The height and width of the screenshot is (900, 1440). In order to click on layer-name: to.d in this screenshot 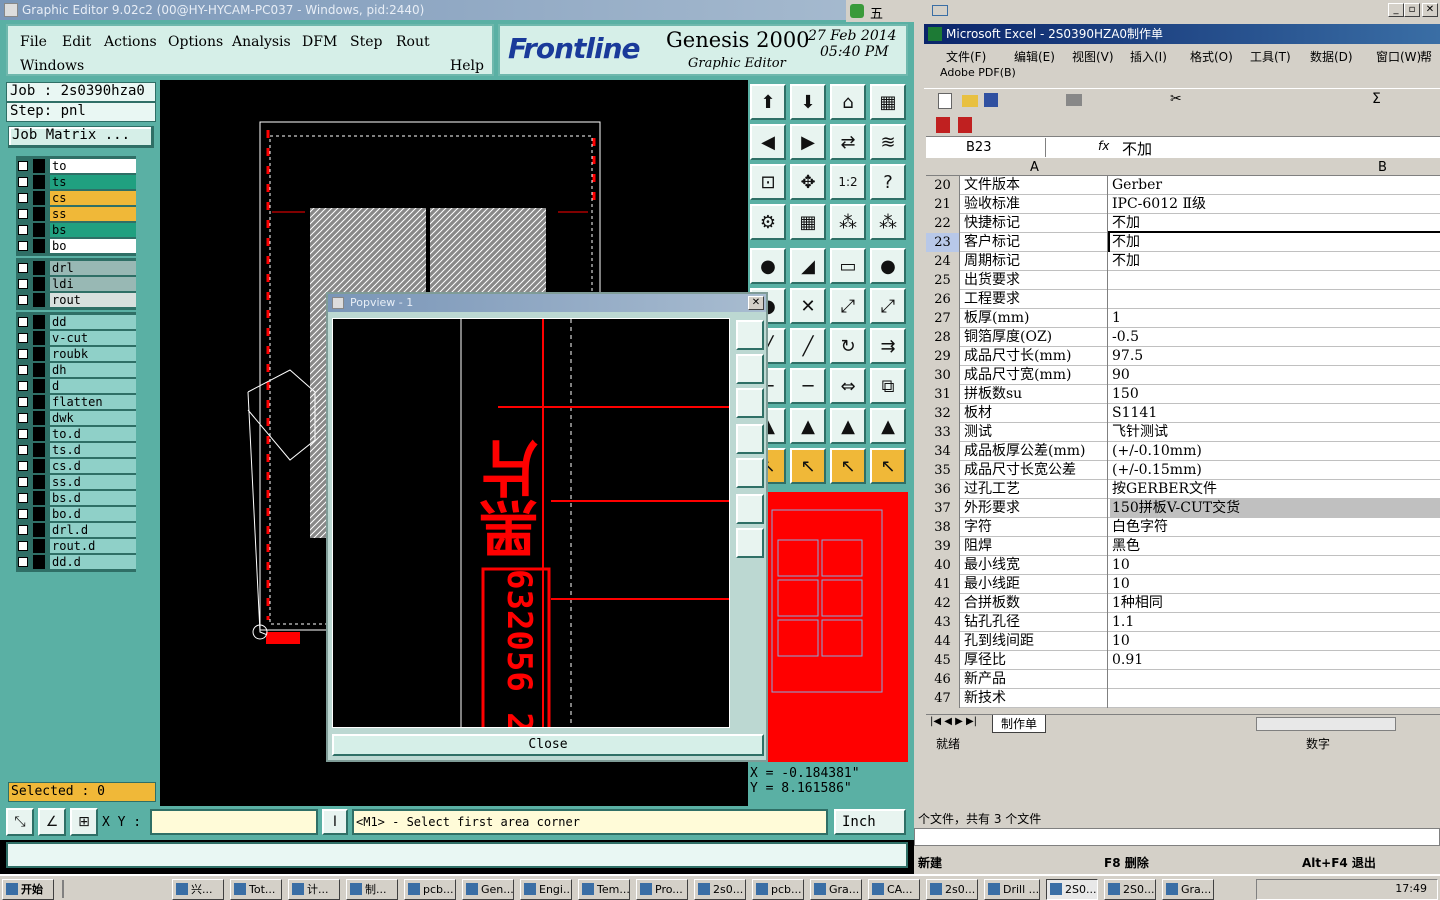, I will do `click(93, 434)`.